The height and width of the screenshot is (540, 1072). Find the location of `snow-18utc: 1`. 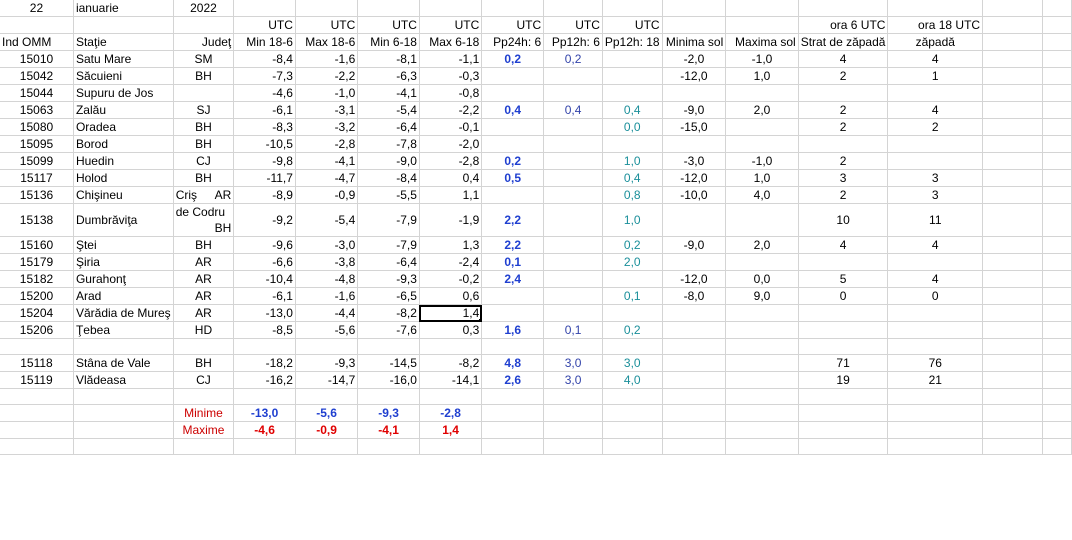

snow-18utc: 1 is located at coordinates (935, 76).